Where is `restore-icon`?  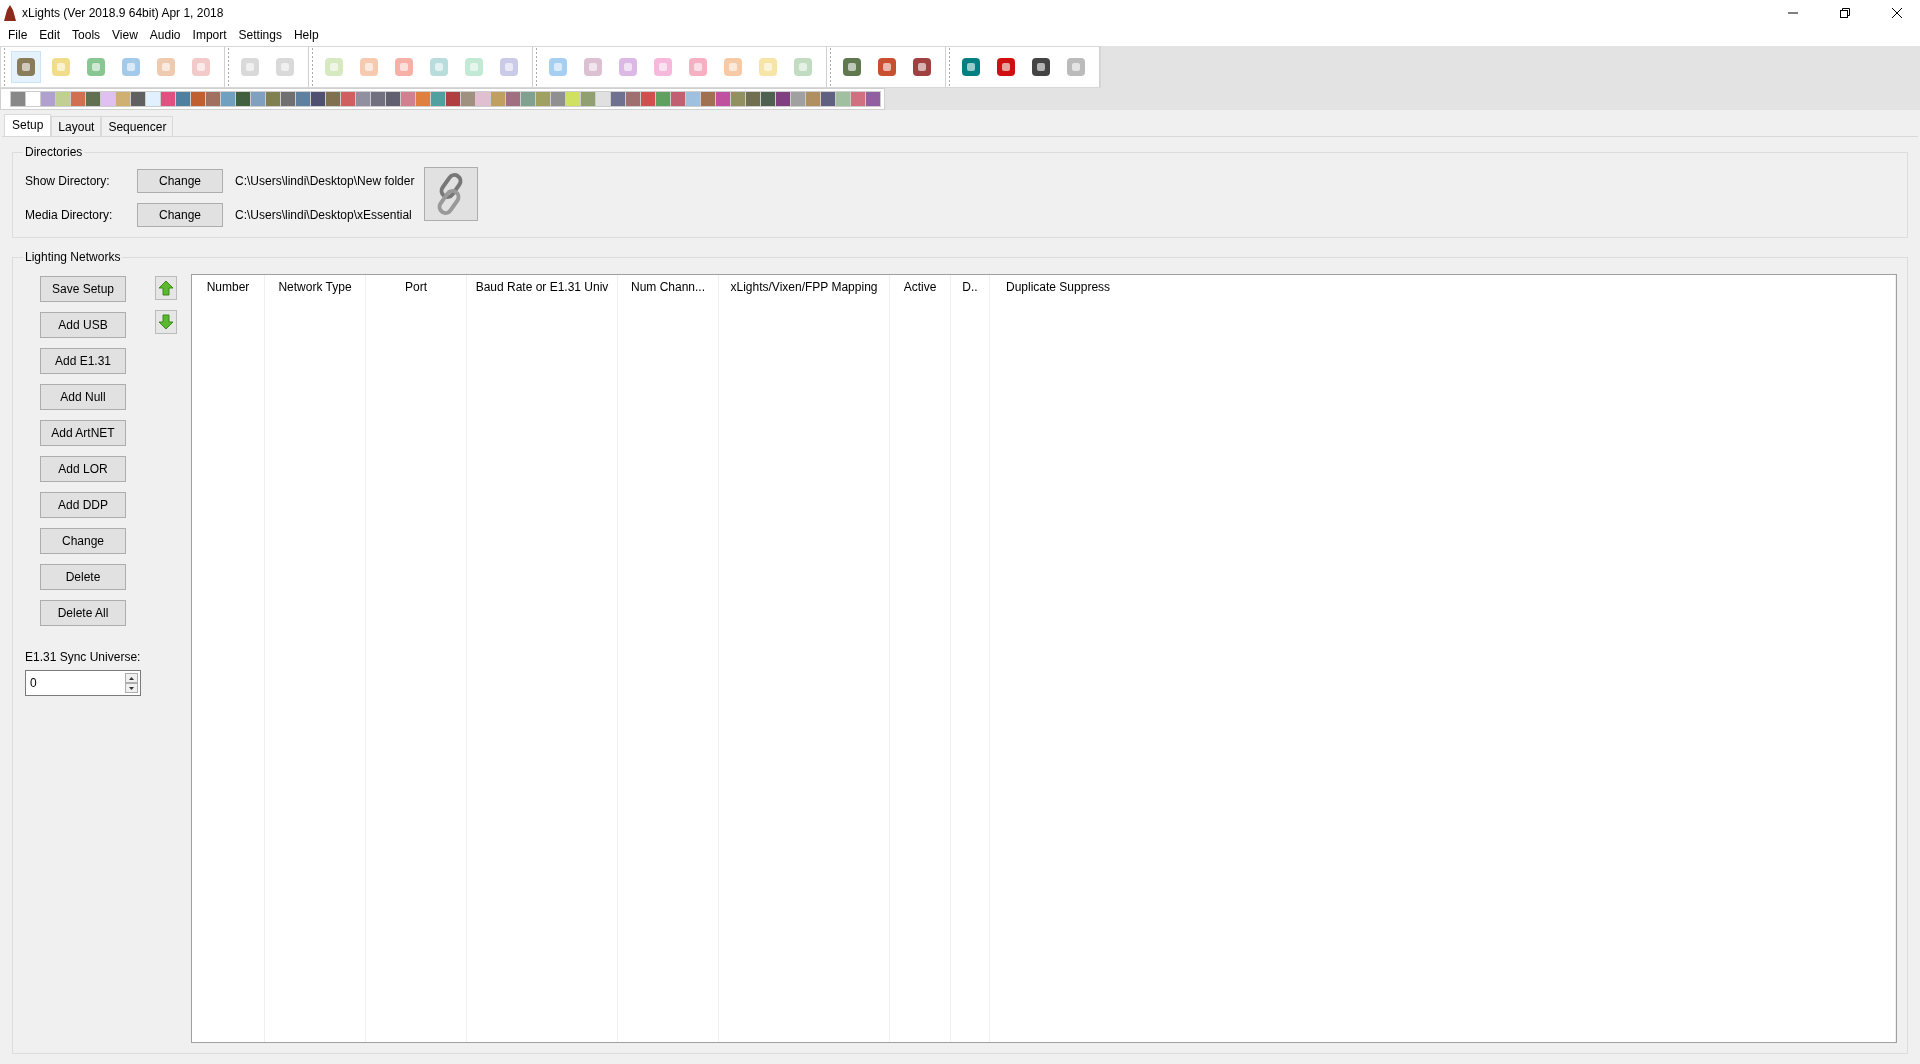 restore-icon is located at coordinates (1845, 13).